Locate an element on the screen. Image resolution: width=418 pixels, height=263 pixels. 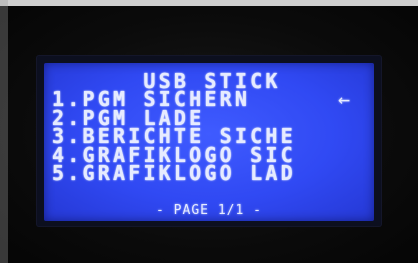
wall-edge-top is located at coordinates (209, 3).